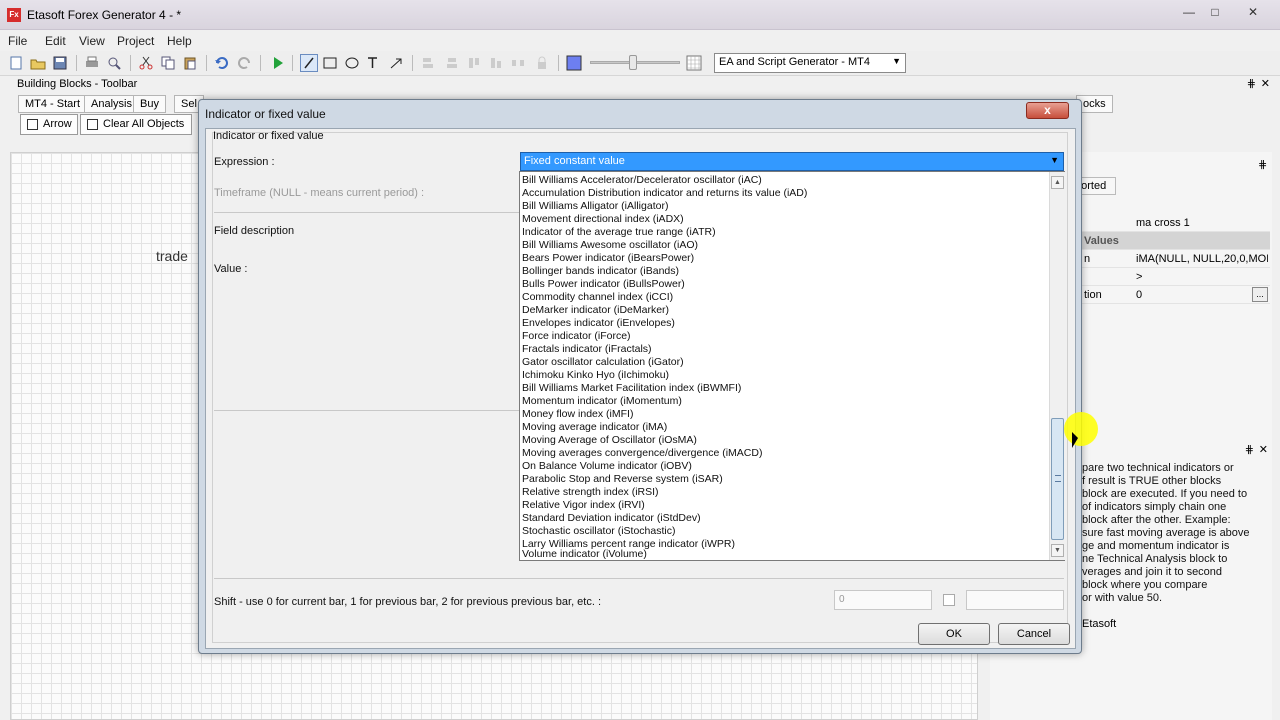  What do you see at coordinates (452, 63) in the screenshot?
I see `align-center-icon` at bounding box center [452, 63].